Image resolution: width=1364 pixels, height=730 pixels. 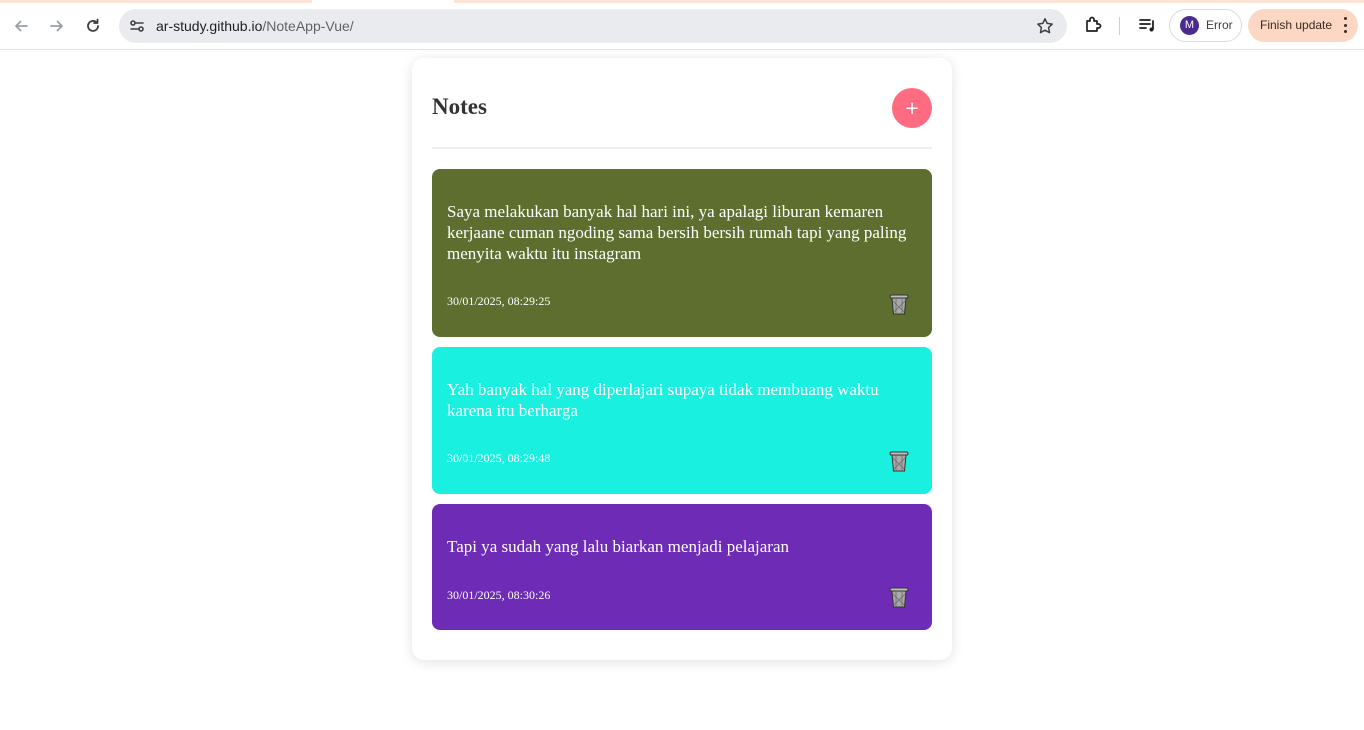 I want to click on reload-button, so click(x=93, y=26).